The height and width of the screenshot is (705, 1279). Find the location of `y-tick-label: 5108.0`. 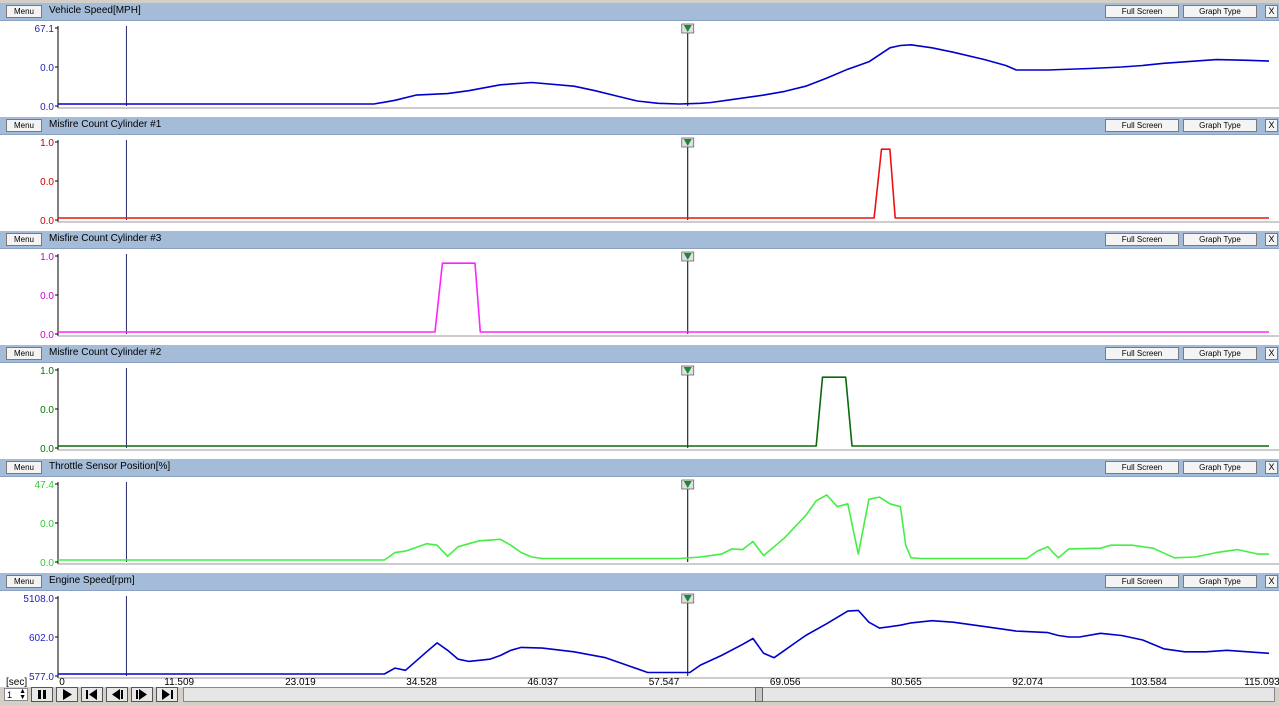

y-tick-label: 5108.0 is located at coordinates (38, 599).